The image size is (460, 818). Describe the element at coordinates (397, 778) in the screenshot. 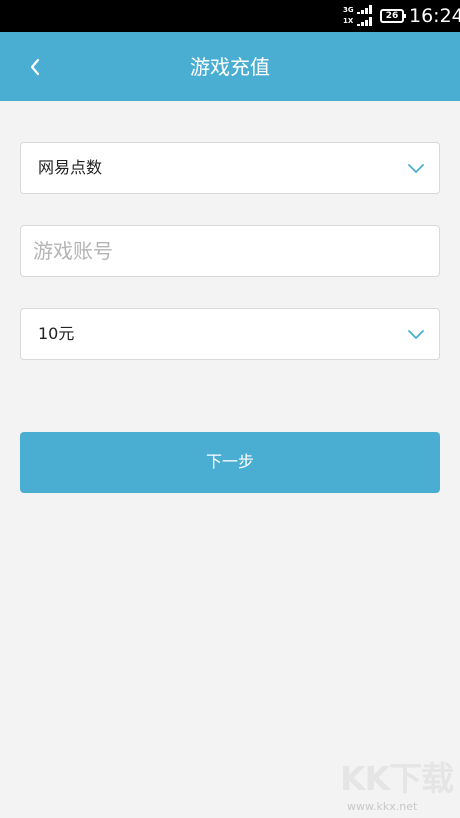

I see `watermark-logo: KK下载` at that location.